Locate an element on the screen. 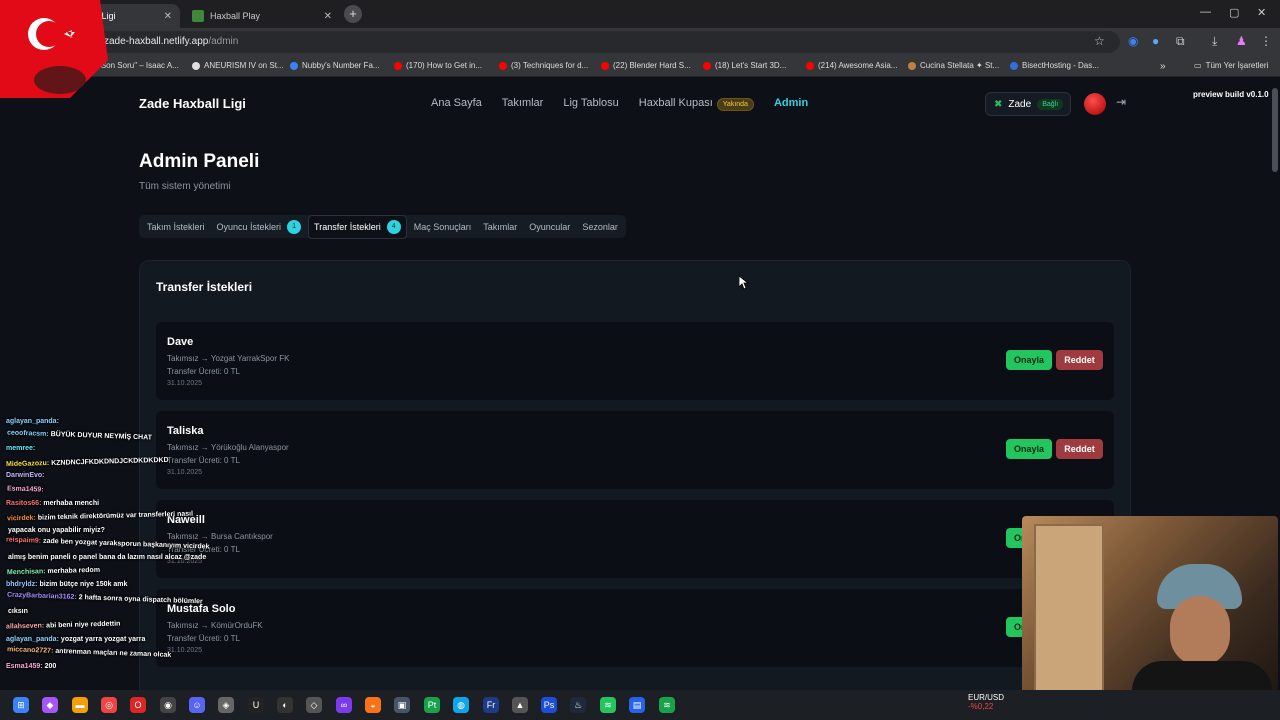  nav-home: Ana Sayfa is located at coordinates (456, 103).